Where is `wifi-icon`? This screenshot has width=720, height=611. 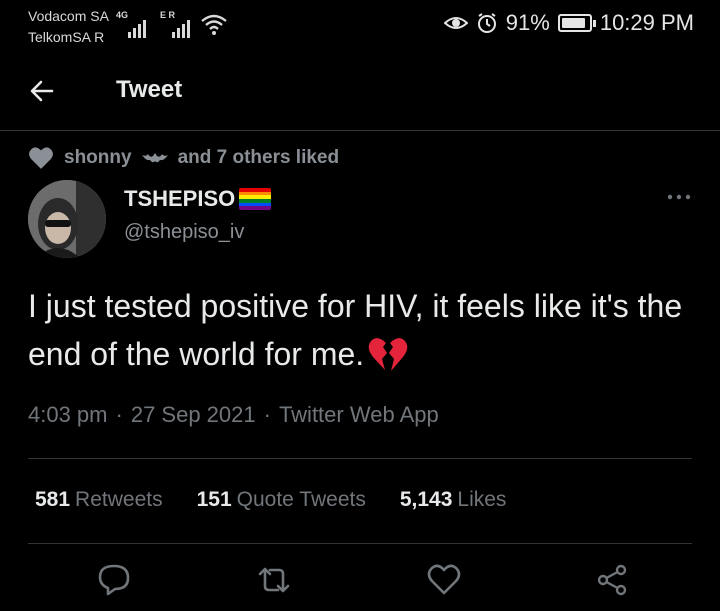
wifi-icon is located at coordinates (214, 24).